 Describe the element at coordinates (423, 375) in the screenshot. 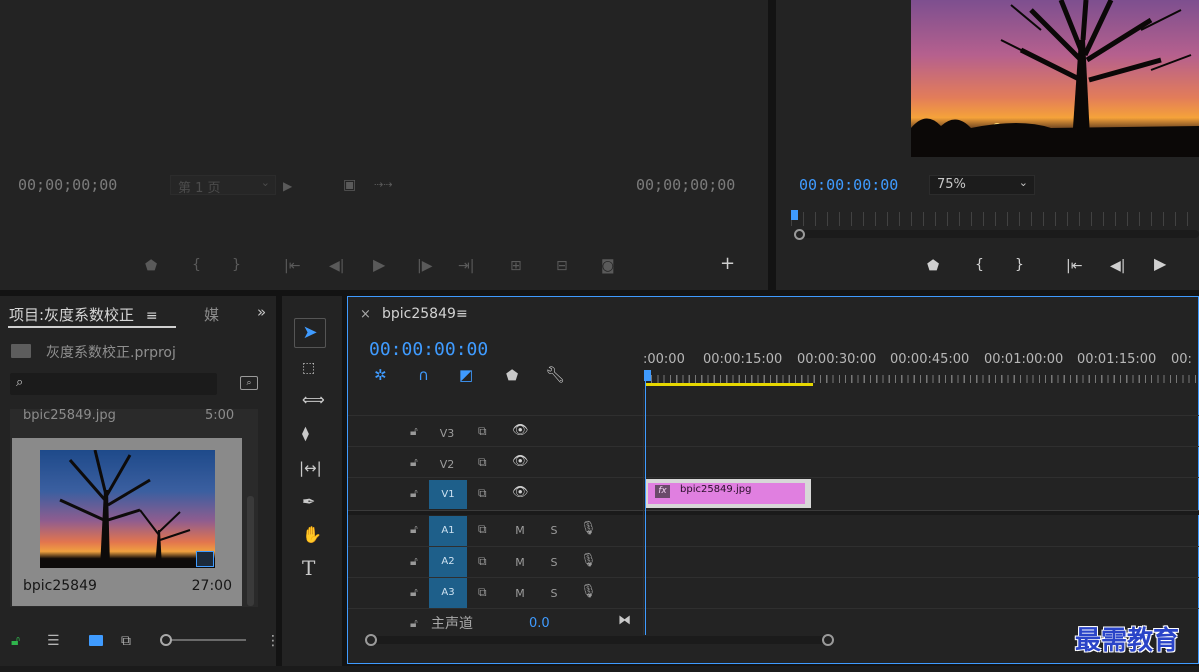

I see `snap-icon: ∩` at that location.